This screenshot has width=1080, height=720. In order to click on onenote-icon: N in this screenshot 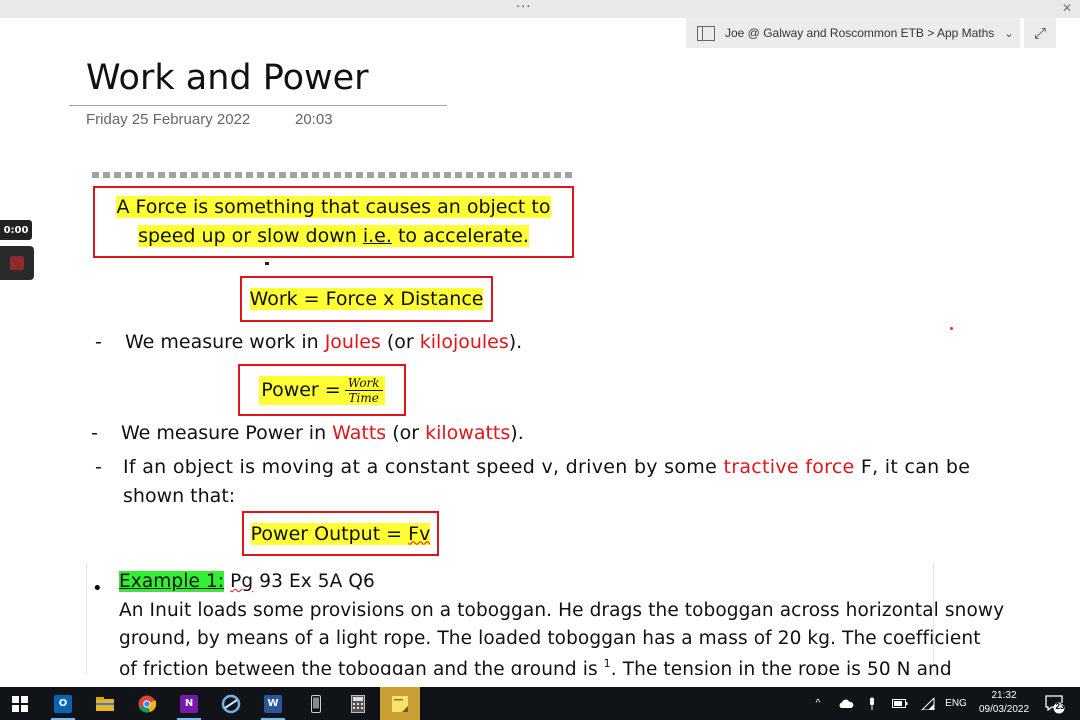, I will do `click(189, 703)`.